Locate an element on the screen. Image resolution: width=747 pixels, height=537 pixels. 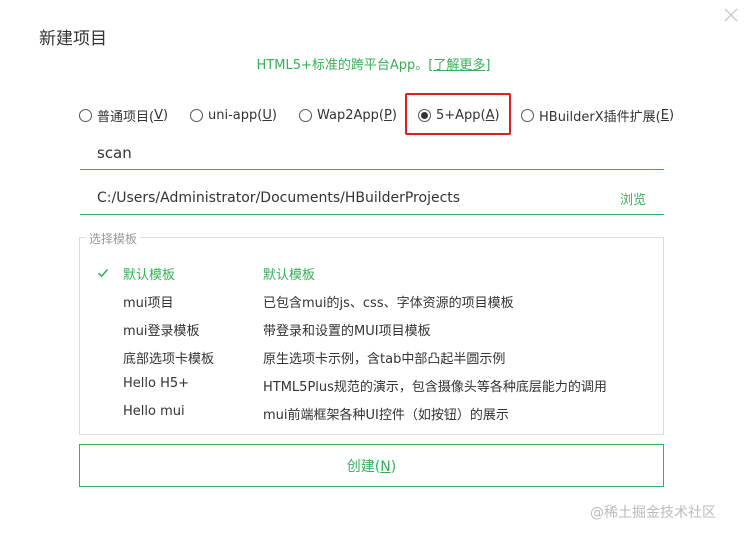
template-name: 默认模板 is located at coordinates (149, 275).